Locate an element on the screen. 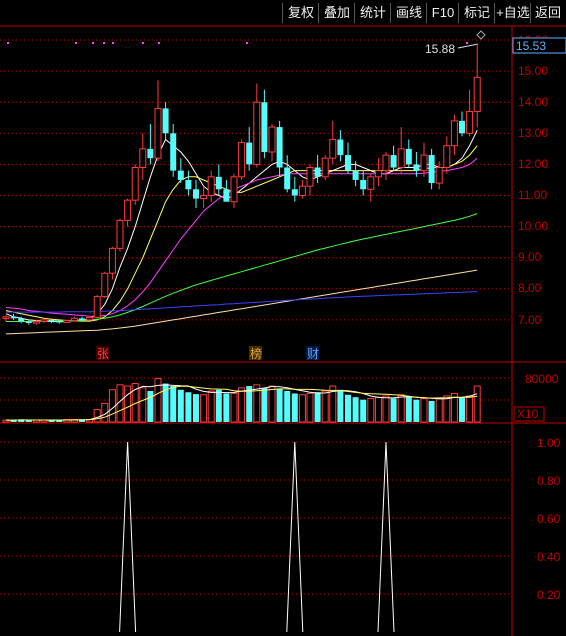 The image size is (566, 636). indicator-tick: 1.00 is located at coordinates (549, 443).